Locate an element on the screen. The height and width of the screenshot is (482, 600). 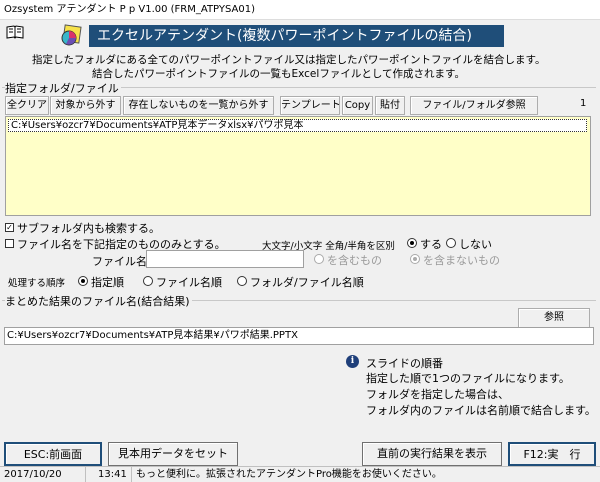
order-folder-filename-radio is located at coordinates (242, 281).